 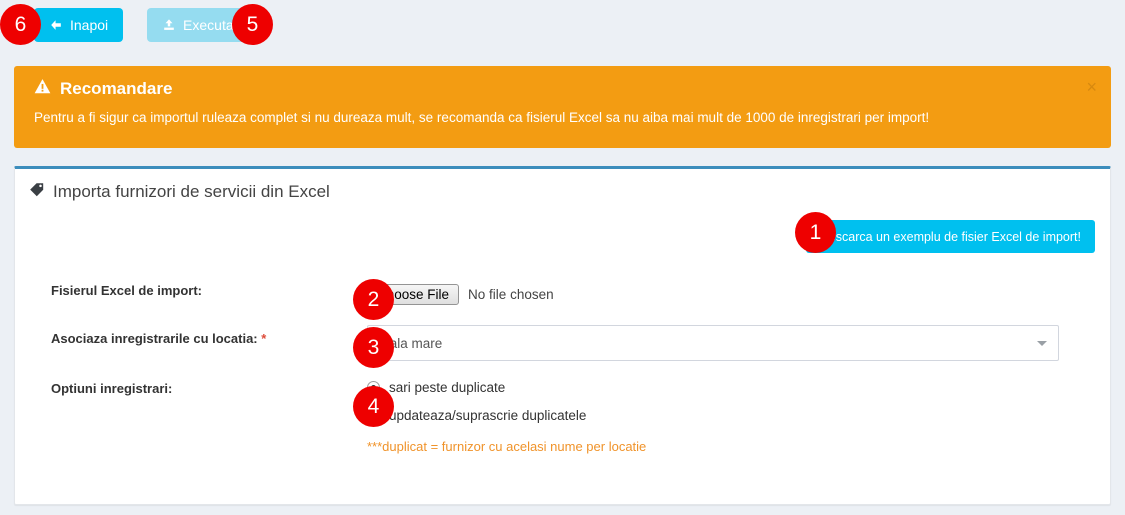 I want to click on upload-icon, so click(x=169, y=25).